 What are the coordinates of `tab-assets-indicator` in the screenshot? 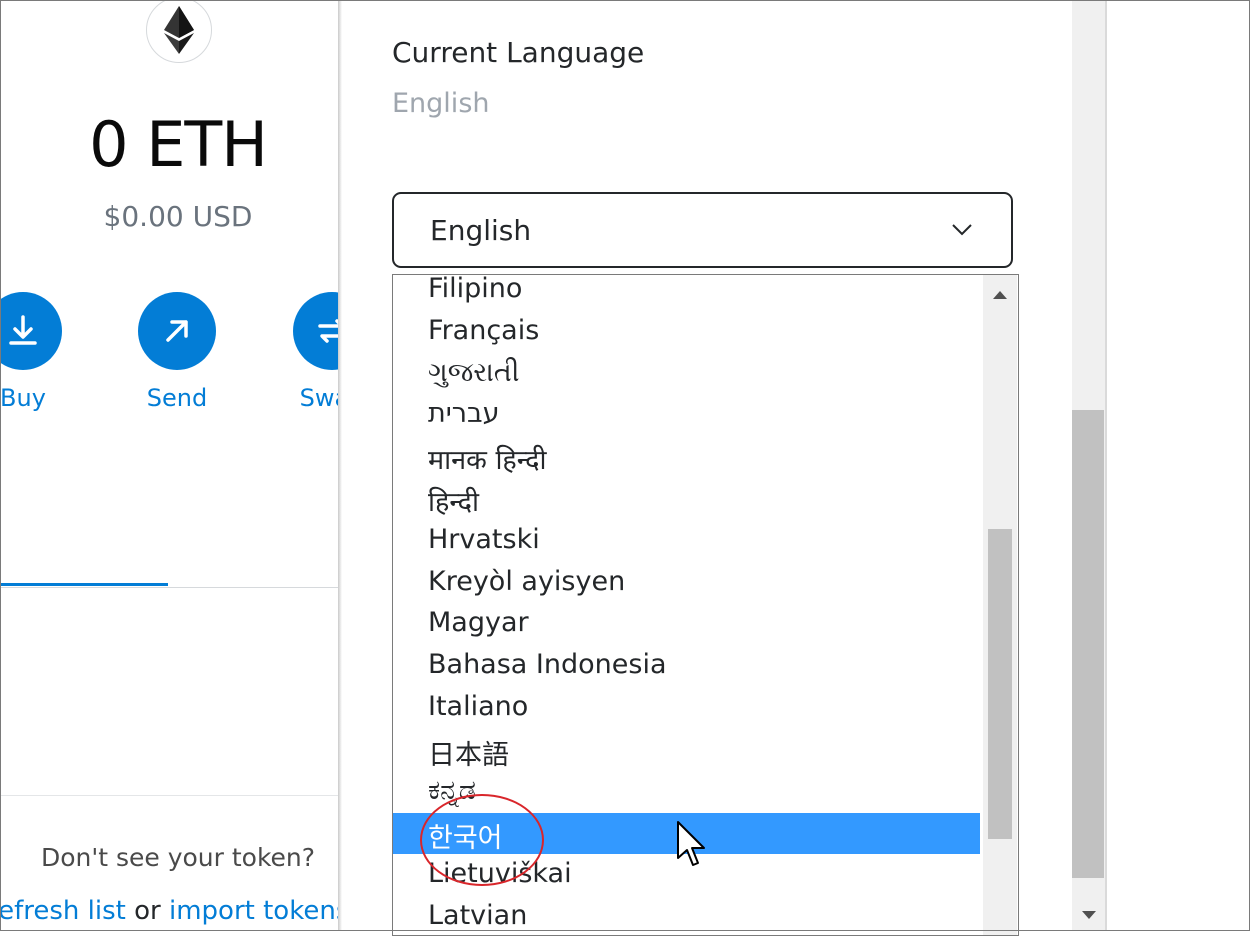 It's located at (84, 584).